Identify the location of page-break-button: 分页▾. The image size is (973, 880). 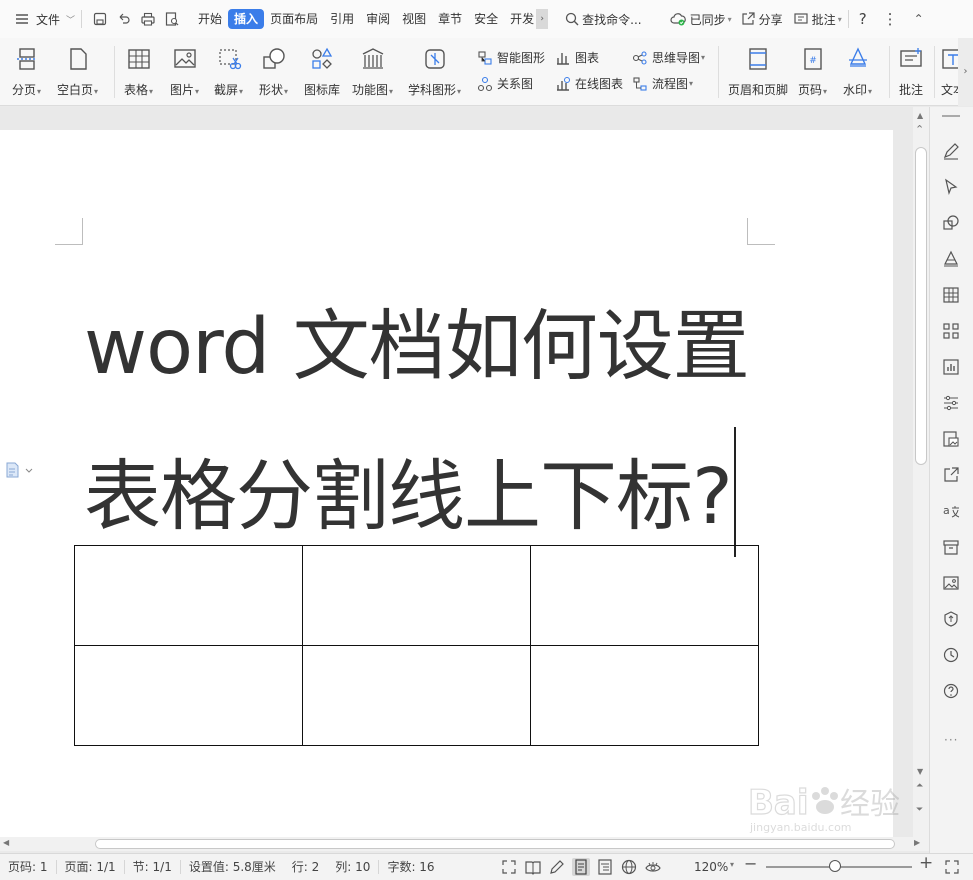
(26, 72).